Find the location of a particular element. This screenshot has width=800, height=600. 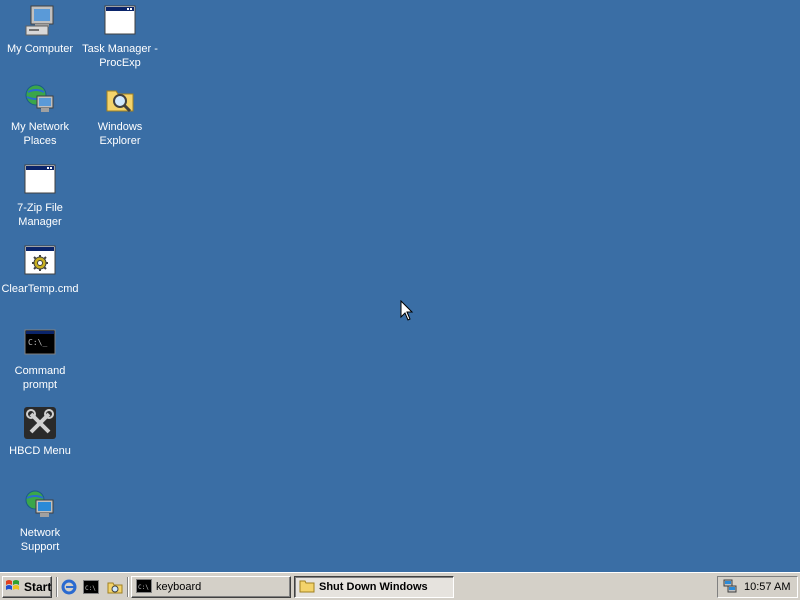

desktop-icon-windows-explorer: Windows Explorer is located at coordinates (120, 115).